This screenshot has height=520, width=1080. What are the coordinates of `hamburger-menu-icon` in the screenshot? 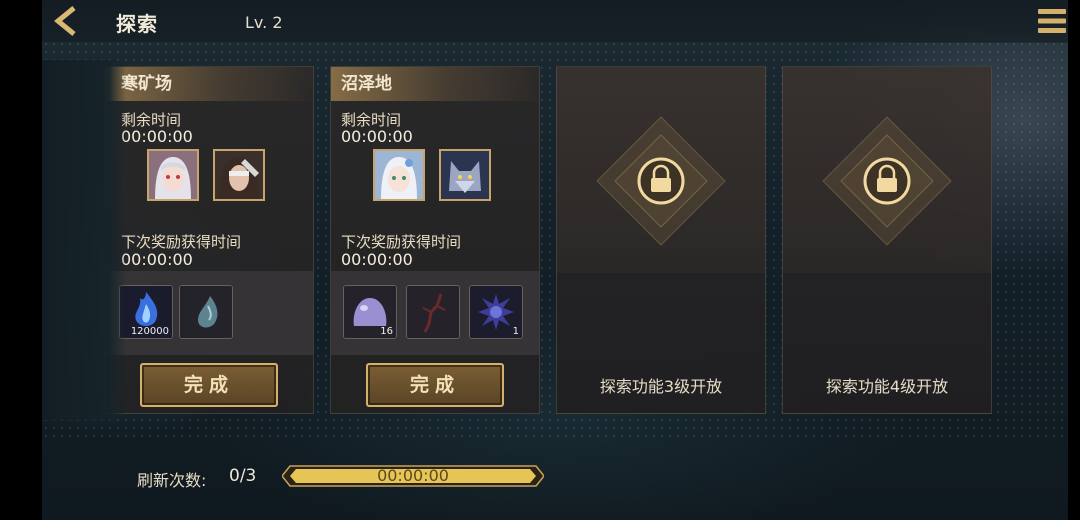 It's located at (1052, 21).